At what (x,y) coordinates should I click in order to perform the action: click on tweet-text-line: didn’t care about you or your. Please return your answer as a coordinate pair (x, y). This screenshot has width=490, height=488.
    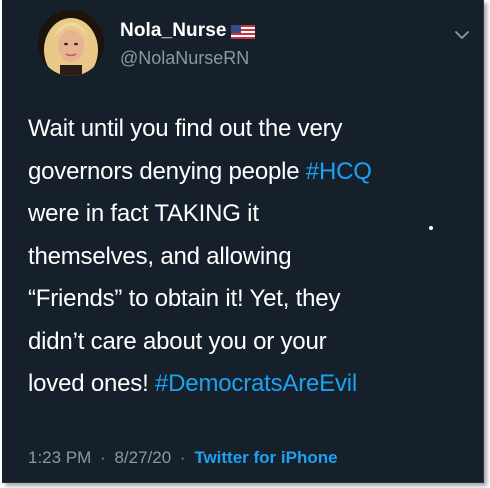
    Looking at the image, I should click on (253, 342).